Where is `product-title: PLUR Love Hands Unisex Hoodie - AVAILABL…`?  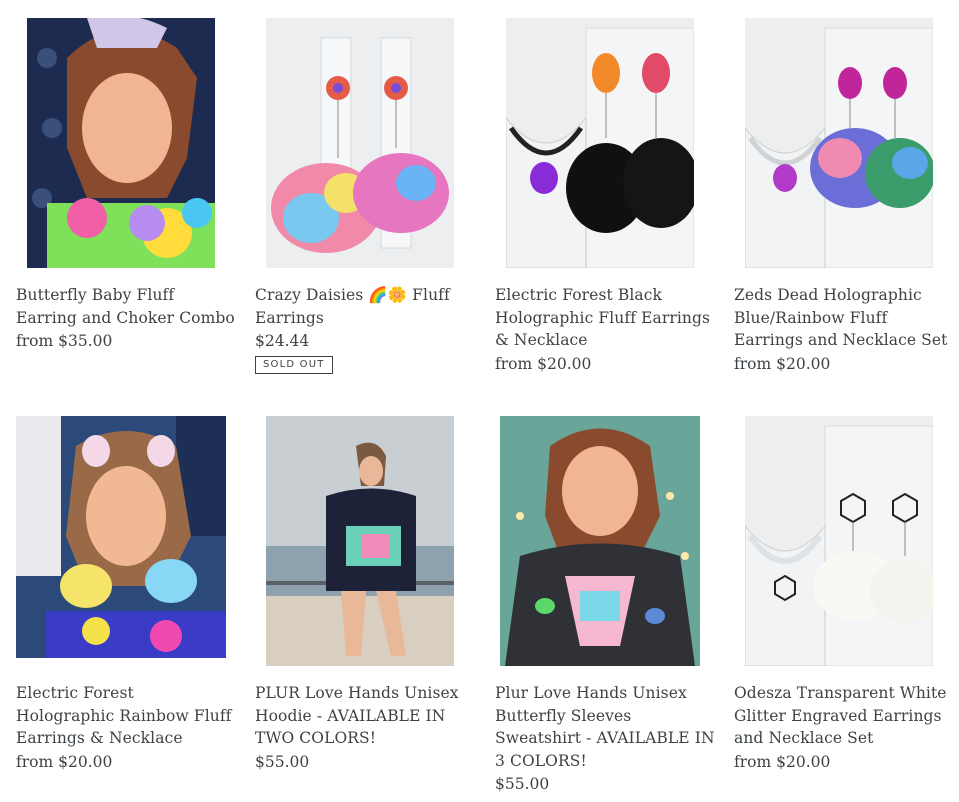
product-title: PLUR Love Hands Unisex Hoodie - AVAILABL… is located at coordinates (365, 716).